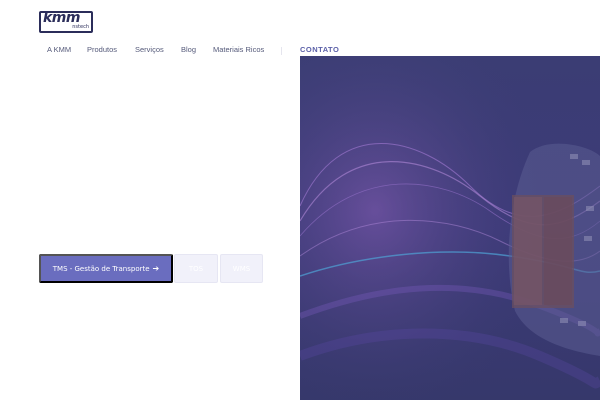 This screenshot has width=600, height=400. I want to click on logo: kmm nstech, so click(66, 21).